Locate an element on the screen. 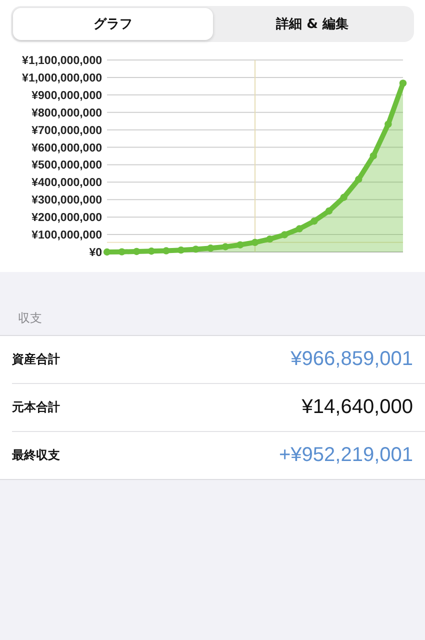 This screenshot has height=640, width=425. row-value: ¥966,859,001 is located at coordinates (351, 359).